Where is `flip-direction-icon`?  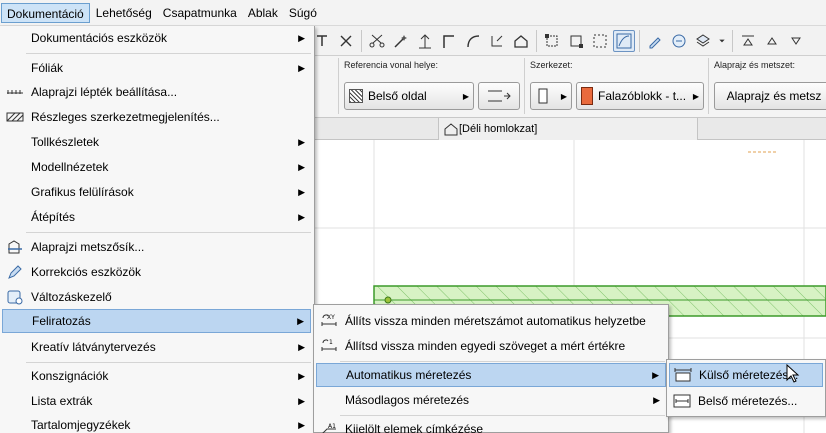 flip-direction-icon is located at coordinates (499, 96).